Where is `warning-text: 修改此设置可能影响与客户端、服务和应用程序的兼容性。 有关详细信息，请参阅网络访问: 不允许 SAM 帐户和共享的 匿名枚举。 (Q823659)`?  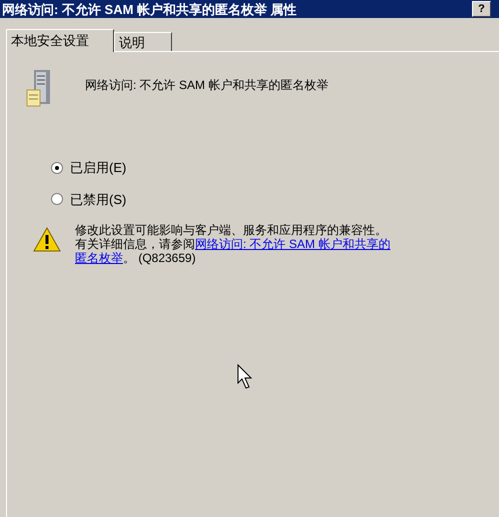 warning-text: 修改此设置可能影响与客户端、服务和应用程序的兼容性。 有关详细信息，请参阅网络访问: 不允许 SAM 帐户和共享的 匿名枚举。 (Q823659) is located at coordinates (232, 244).